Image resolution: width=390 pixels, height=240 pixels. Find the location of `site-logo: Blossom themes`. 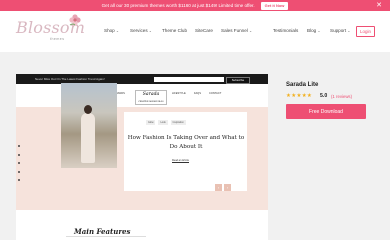

site-logo: Blossom themes is located at coordinates (52, 30).